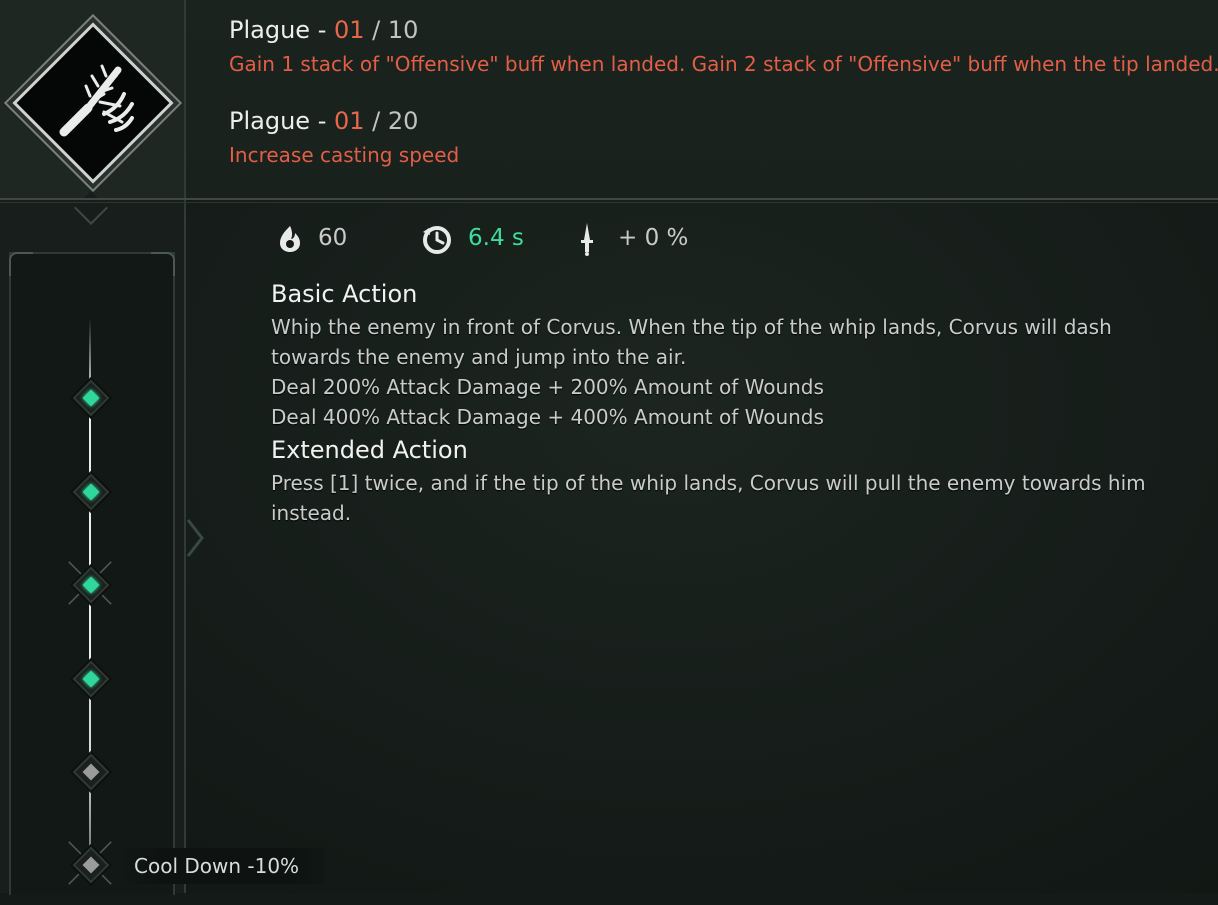 The image size is (1218, 905). Describe the element at coordinates (479, 357) in the screenshot. I see `basic-action-line: towards the enemy and jump into the air.` at that location.